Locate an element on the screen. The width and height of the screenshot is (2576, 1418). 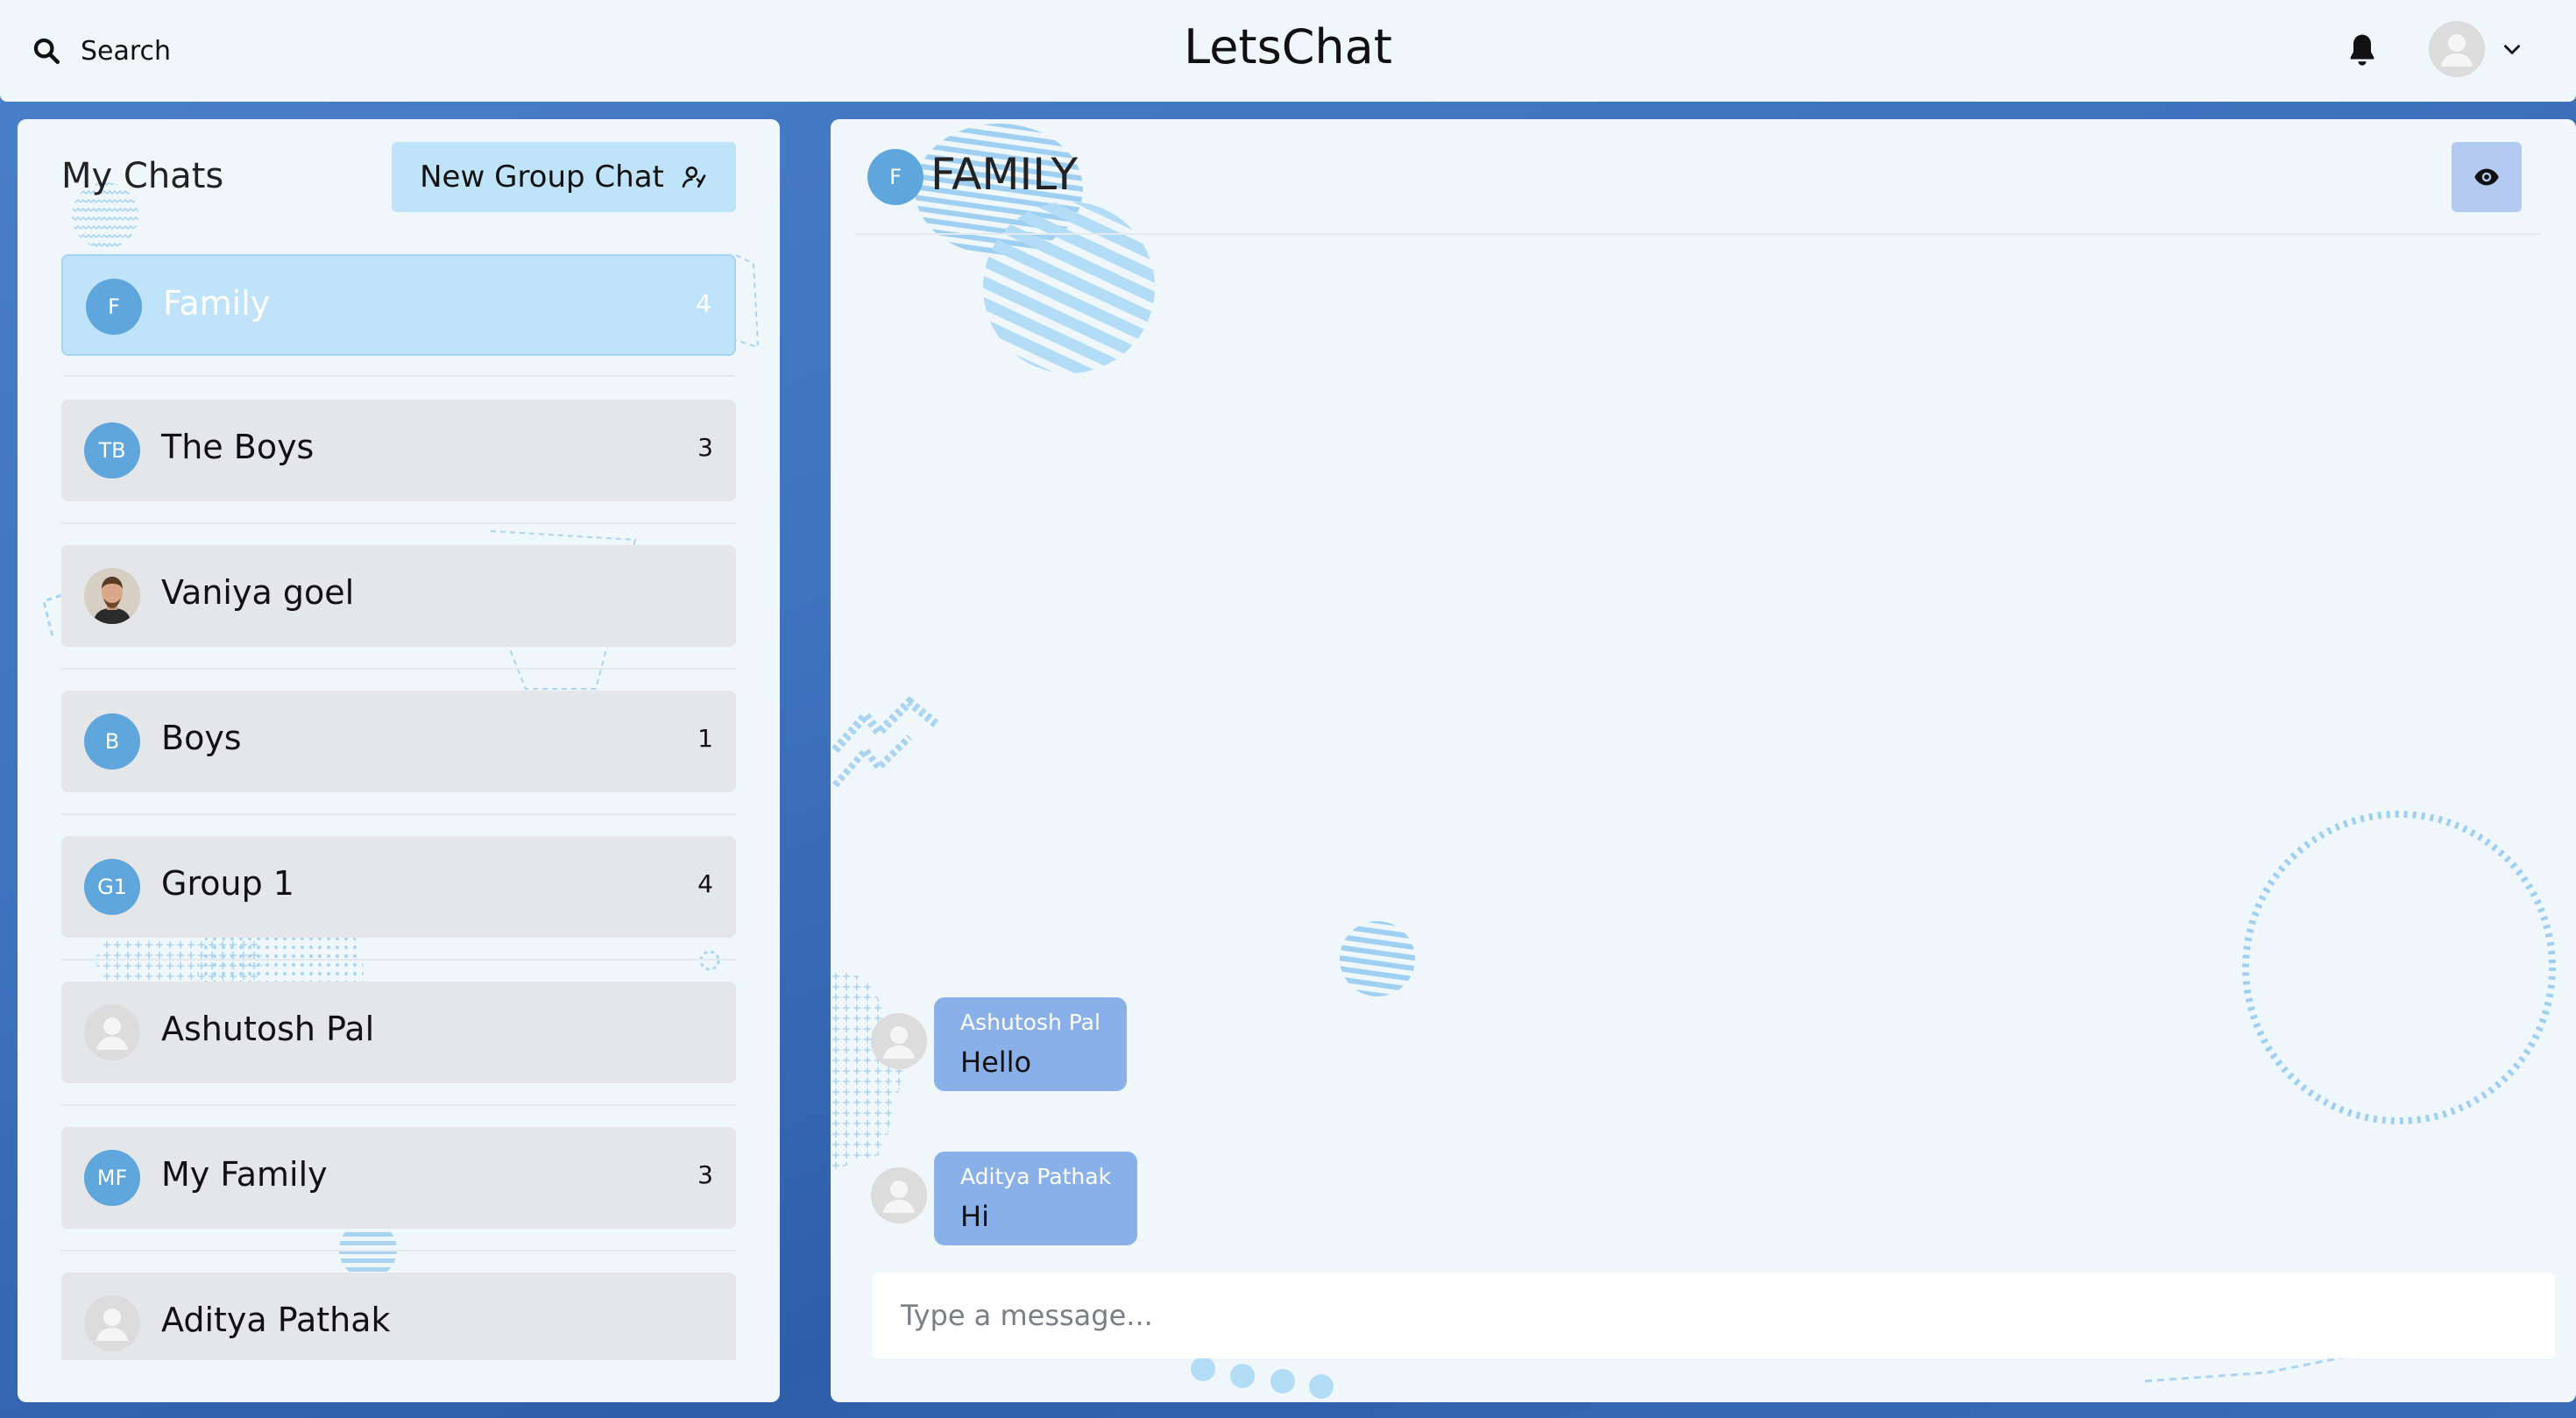
chat-item: MF My Family 3 is located at coordinates (398, 1189).